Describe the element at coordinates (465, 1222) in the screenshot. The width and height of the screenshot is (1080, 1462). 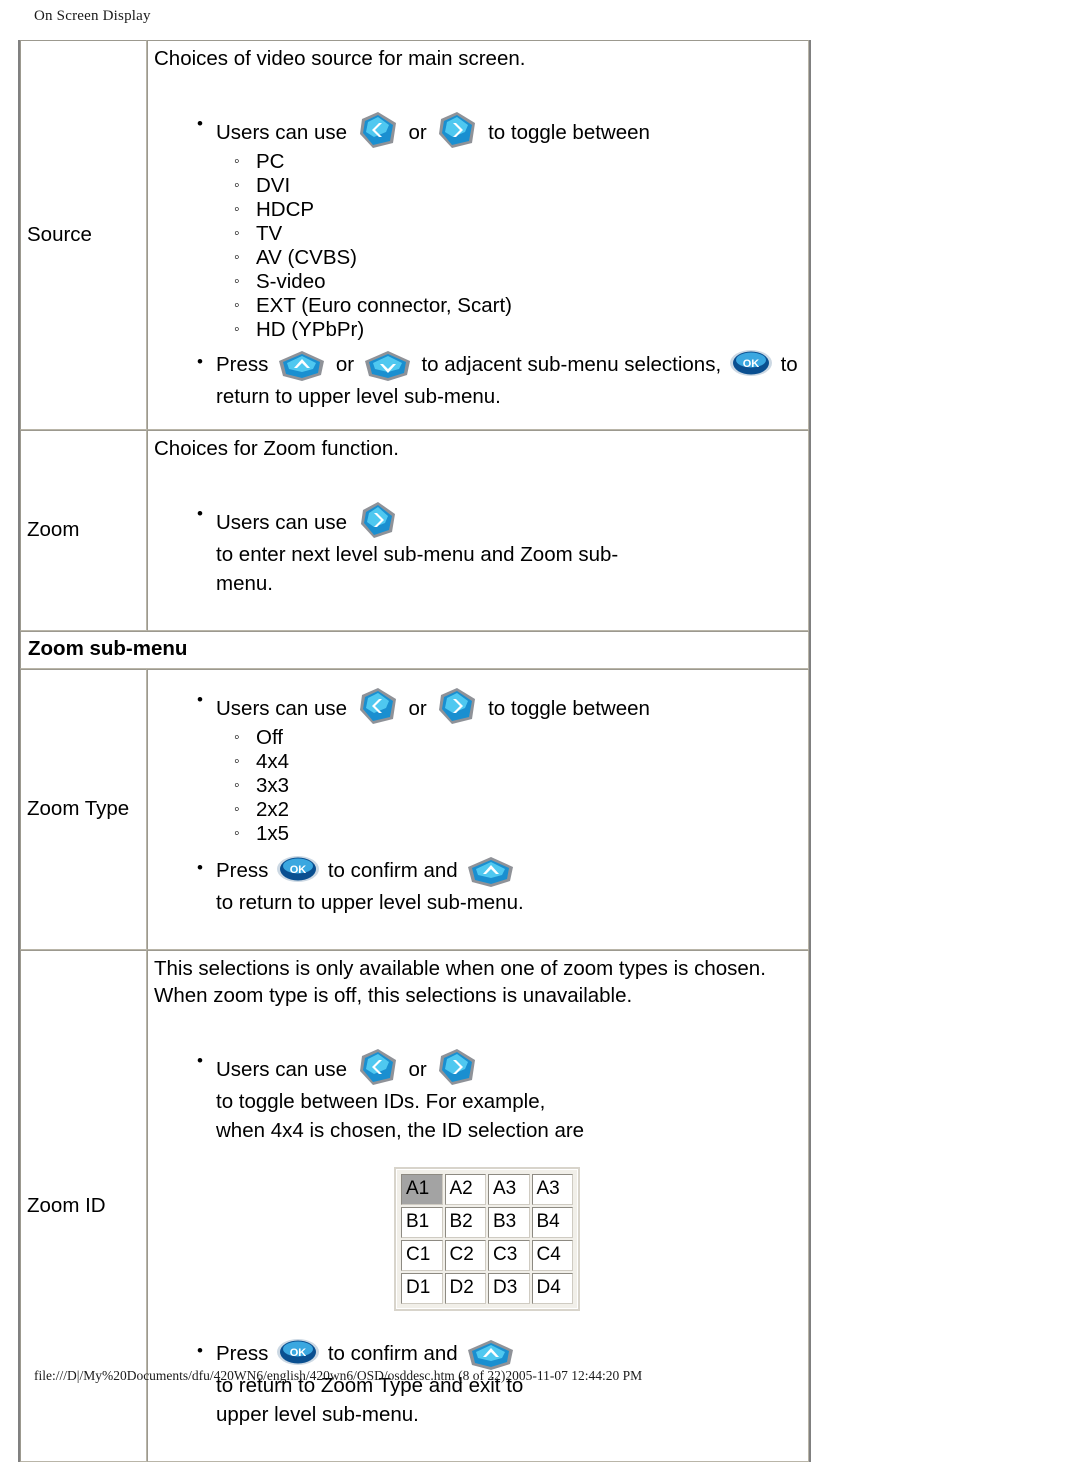
I see `grid-cell-b2: B2` at that location.